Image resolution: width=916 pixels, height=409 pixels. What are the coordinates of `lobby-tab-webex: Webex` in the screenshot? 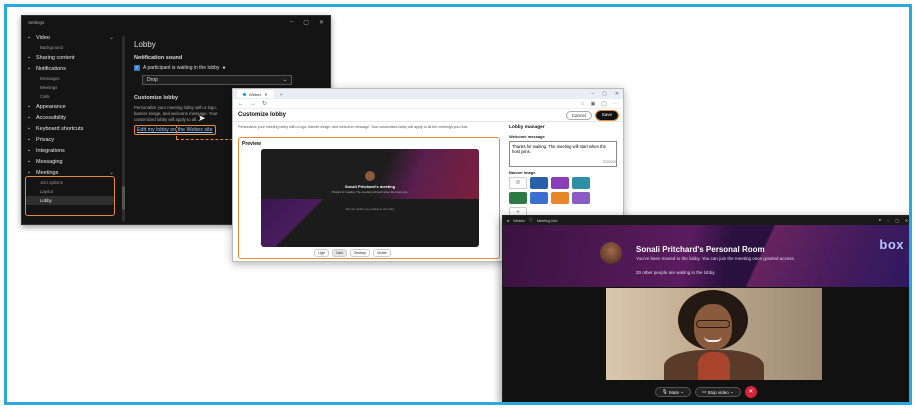 It's located at (519, 221).